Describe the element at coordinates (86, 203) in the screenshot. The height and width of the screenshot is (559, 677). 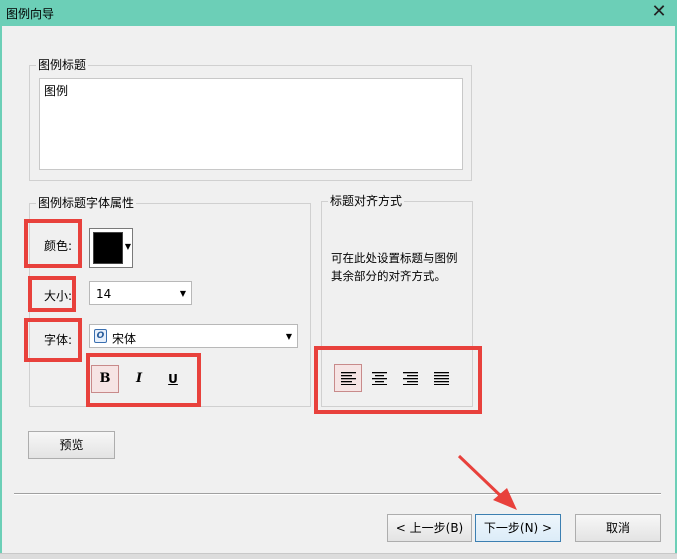
I see `font-properties-group-label: 图例标题字体属性` at that location.